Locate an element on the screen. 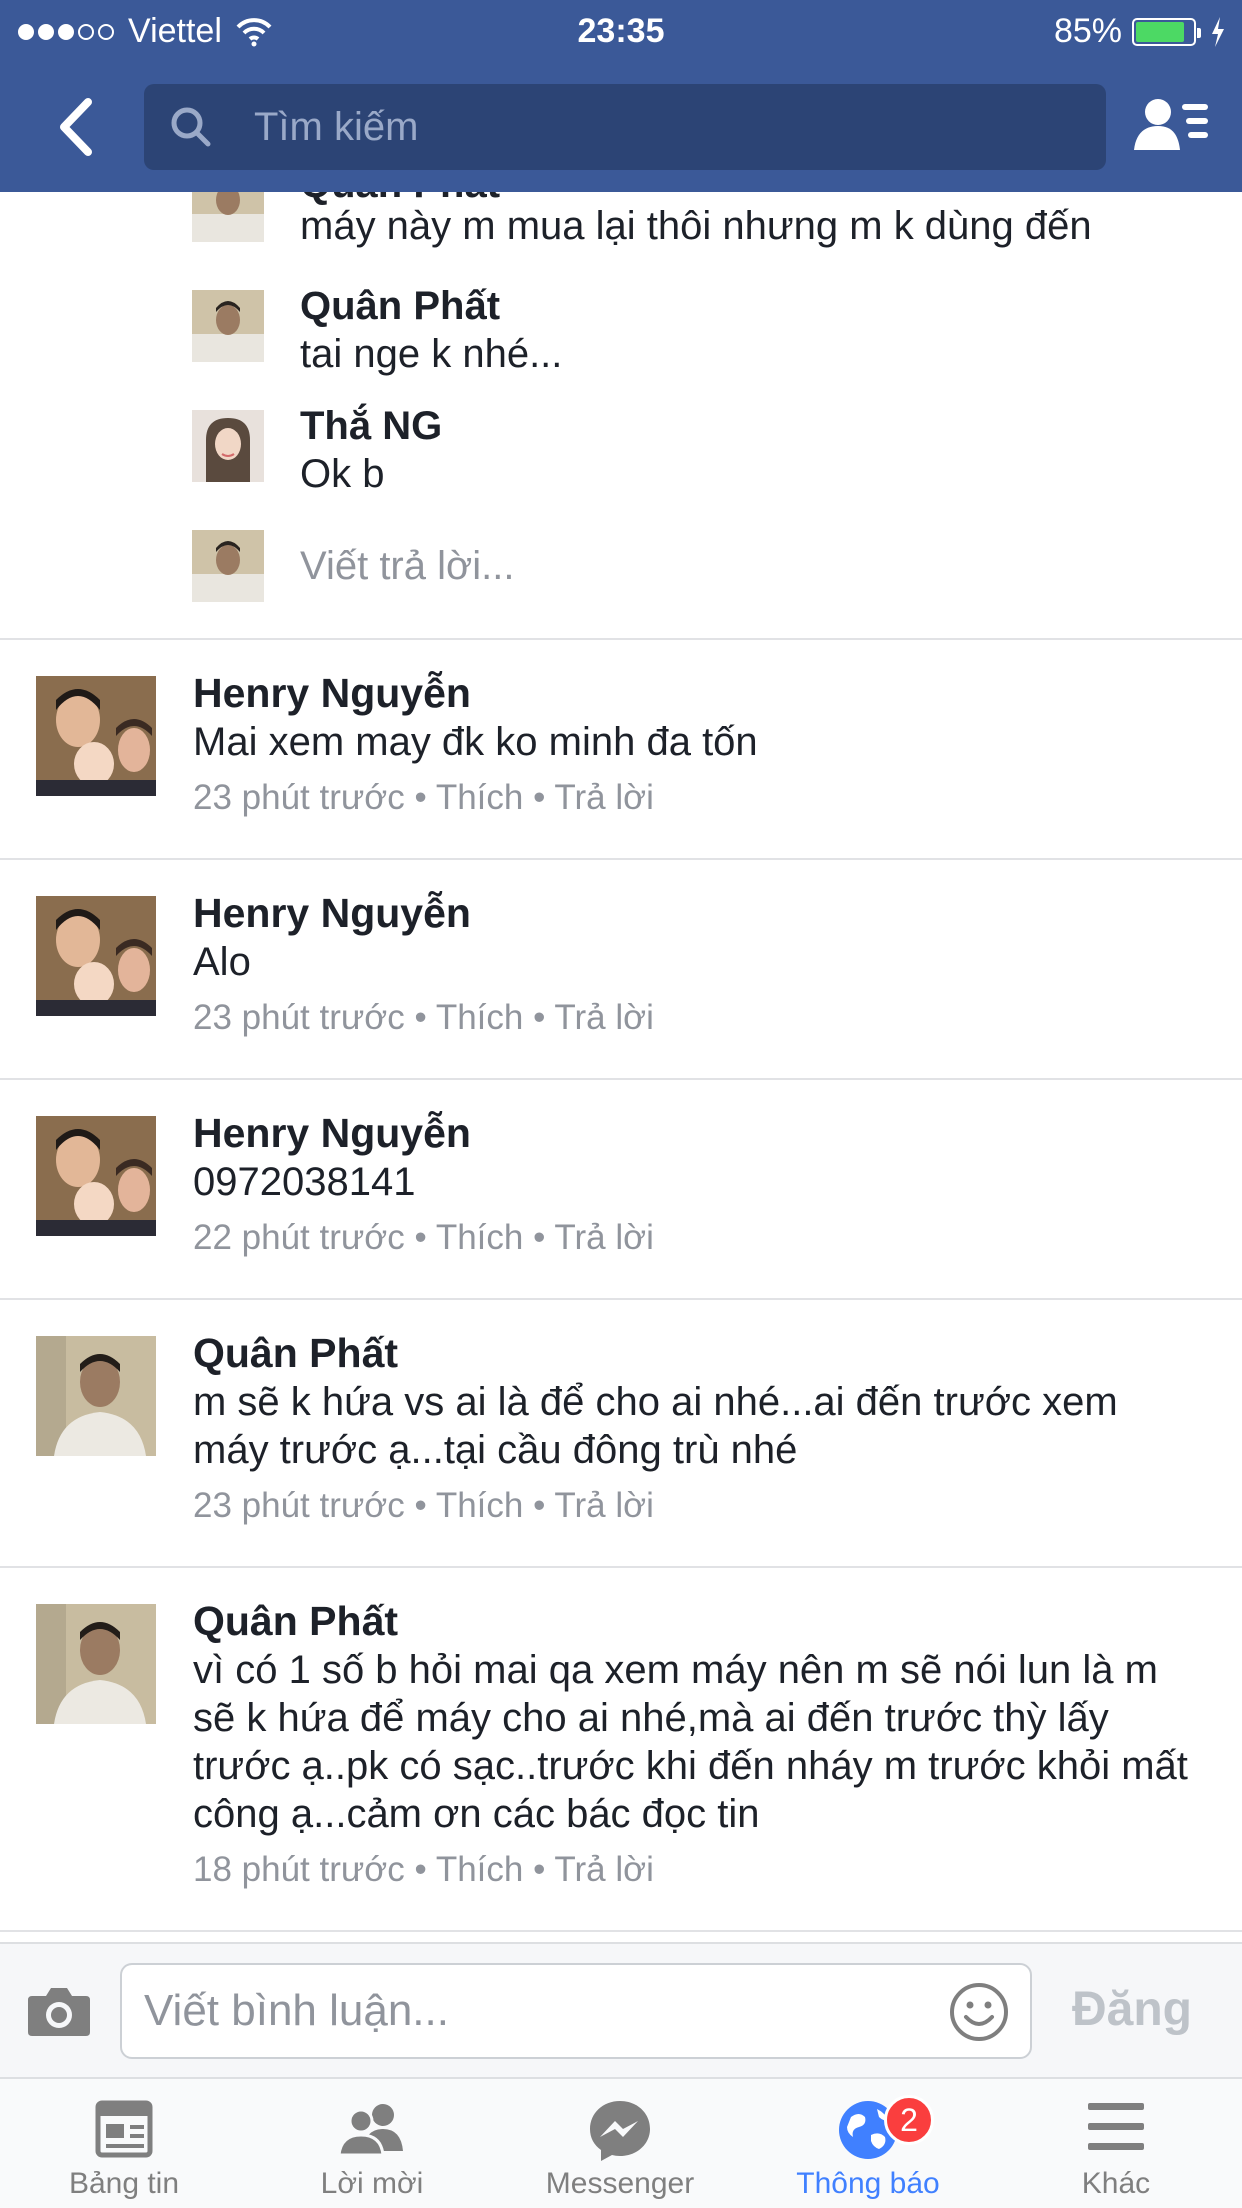 This screenshot has height=2208, width=1242. back-button is located at coordinates (75, 127).